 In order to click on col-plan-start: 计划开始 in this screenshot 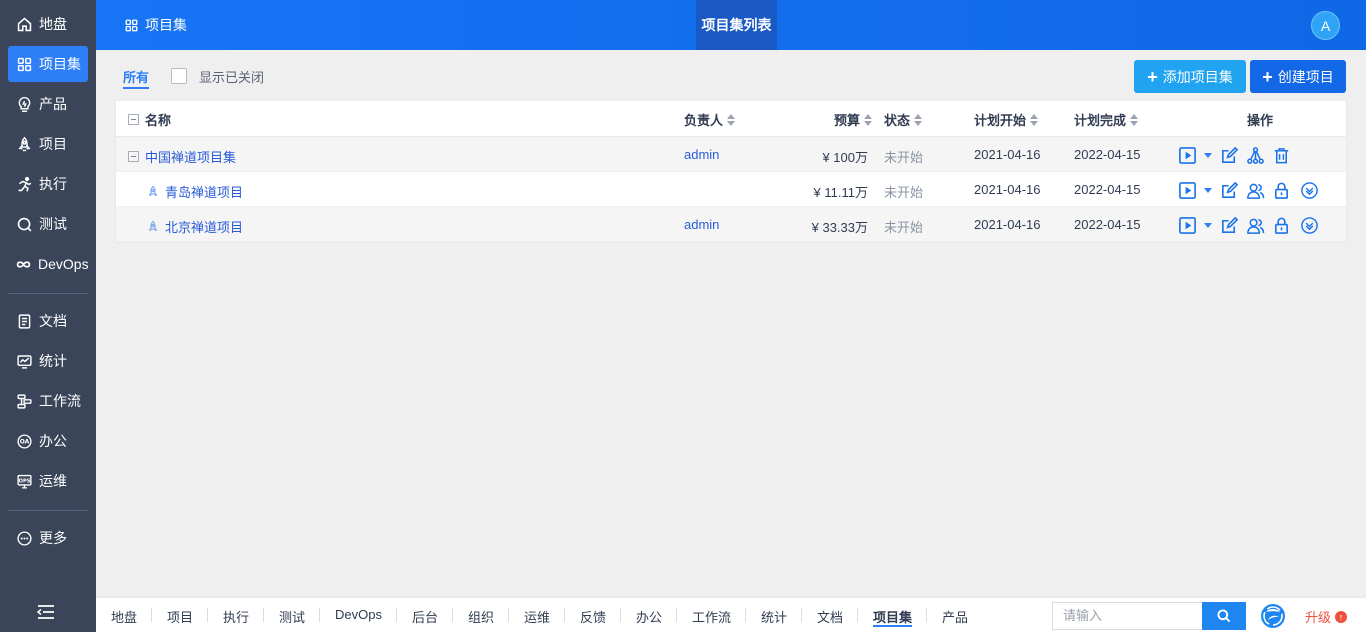, I will do `click(1006, 119)`.